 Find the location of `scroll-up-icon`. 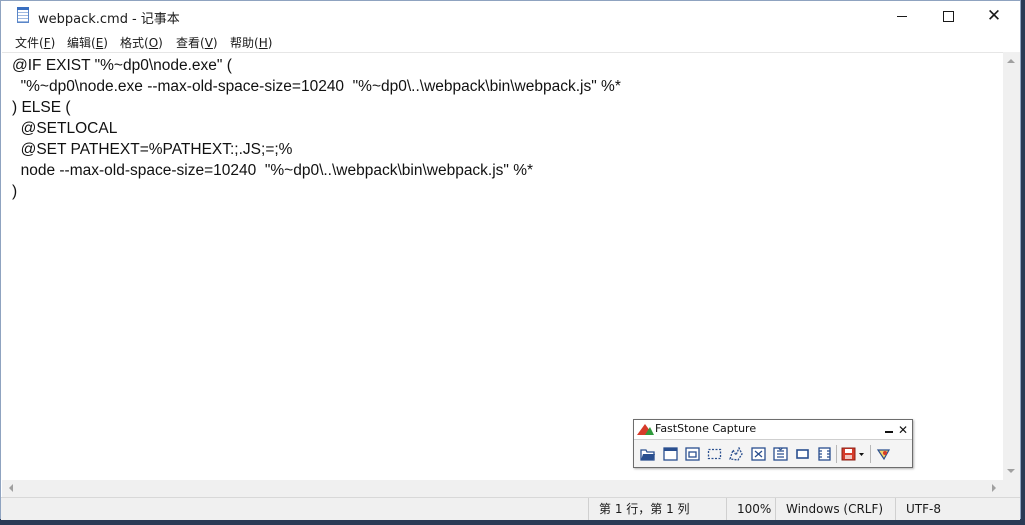

scroll-up-icon is located at coordinates (1011, 61).